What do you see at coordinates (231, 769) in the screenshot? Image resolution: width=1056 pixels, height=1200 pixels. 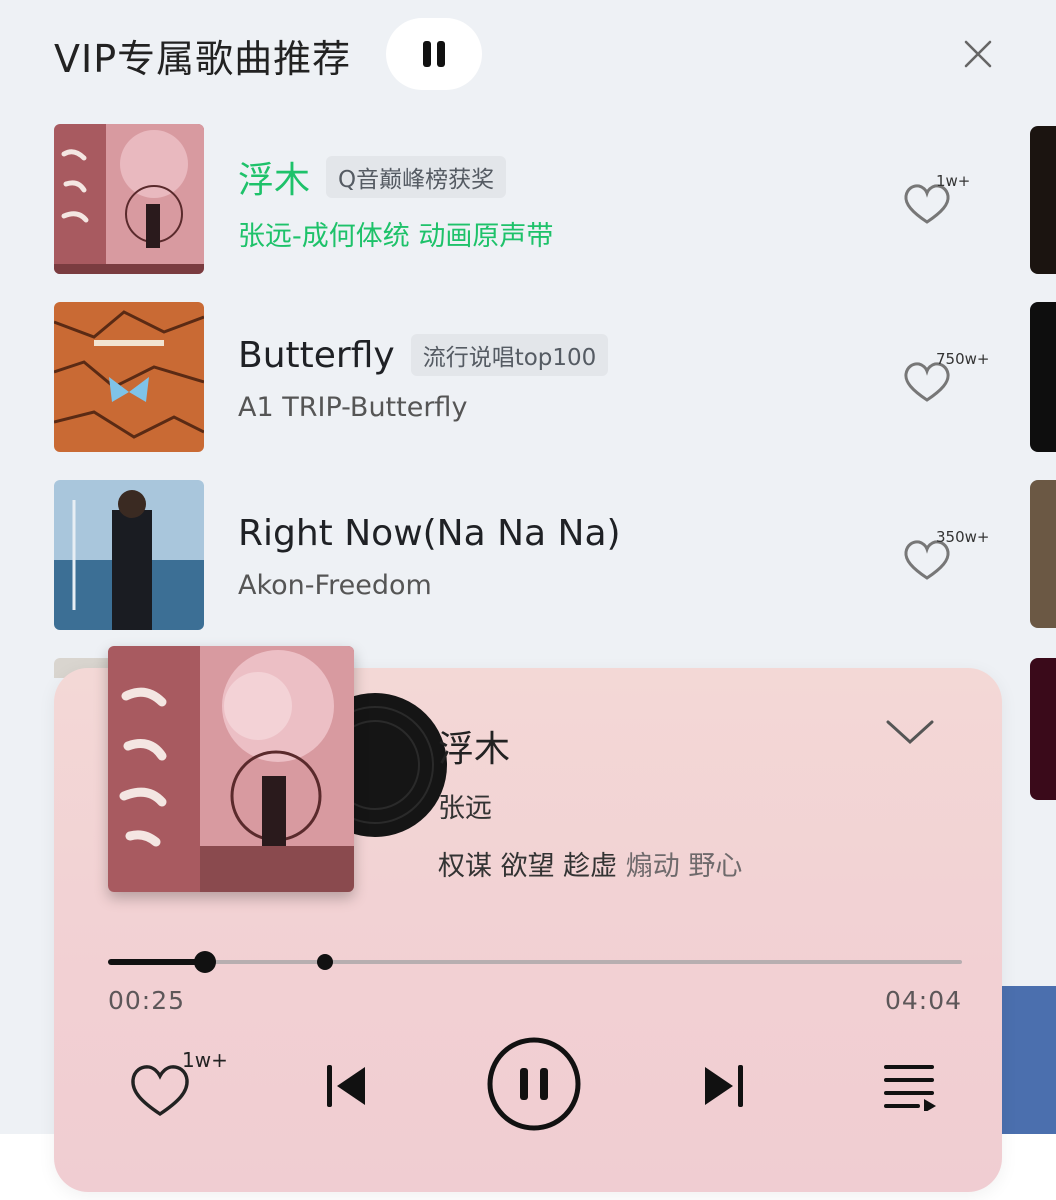 I see `player-album-cover` at bounding box center [231, 769].